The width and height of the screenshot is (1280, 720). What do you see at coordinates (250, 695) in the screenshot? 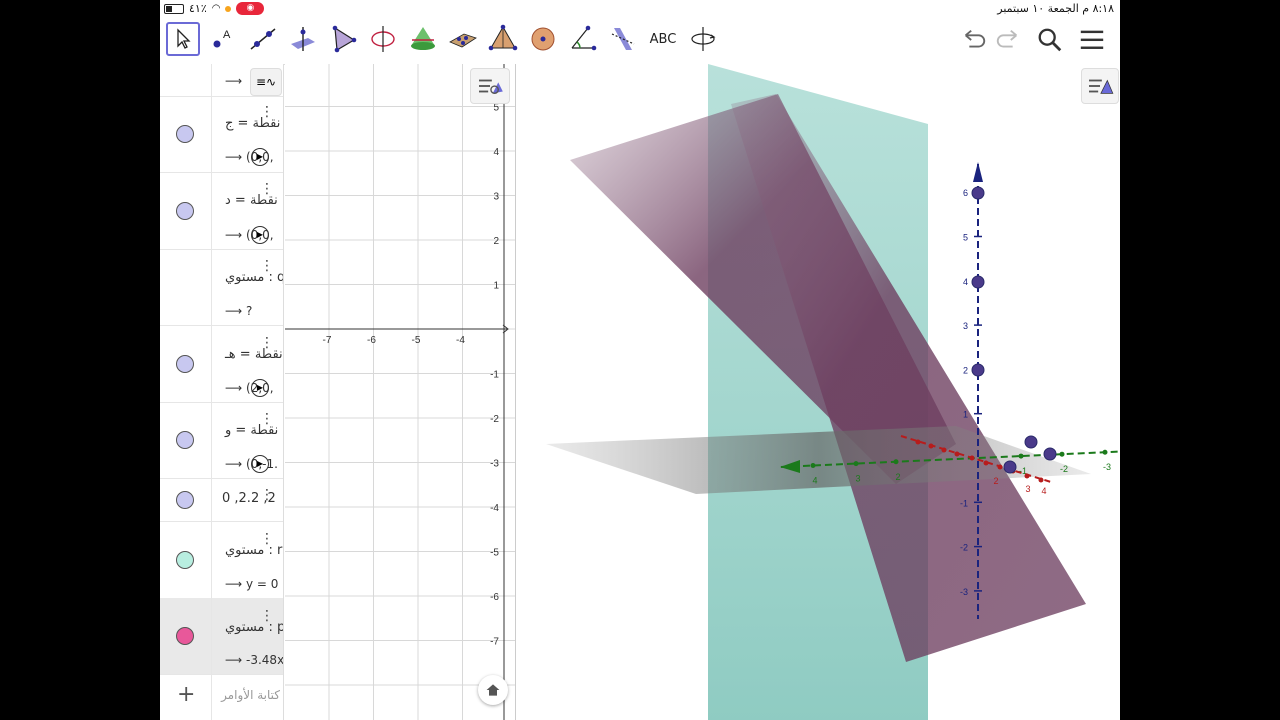
I see `input-bar: كتابة الأوامر` at bounding box center [250, 695].